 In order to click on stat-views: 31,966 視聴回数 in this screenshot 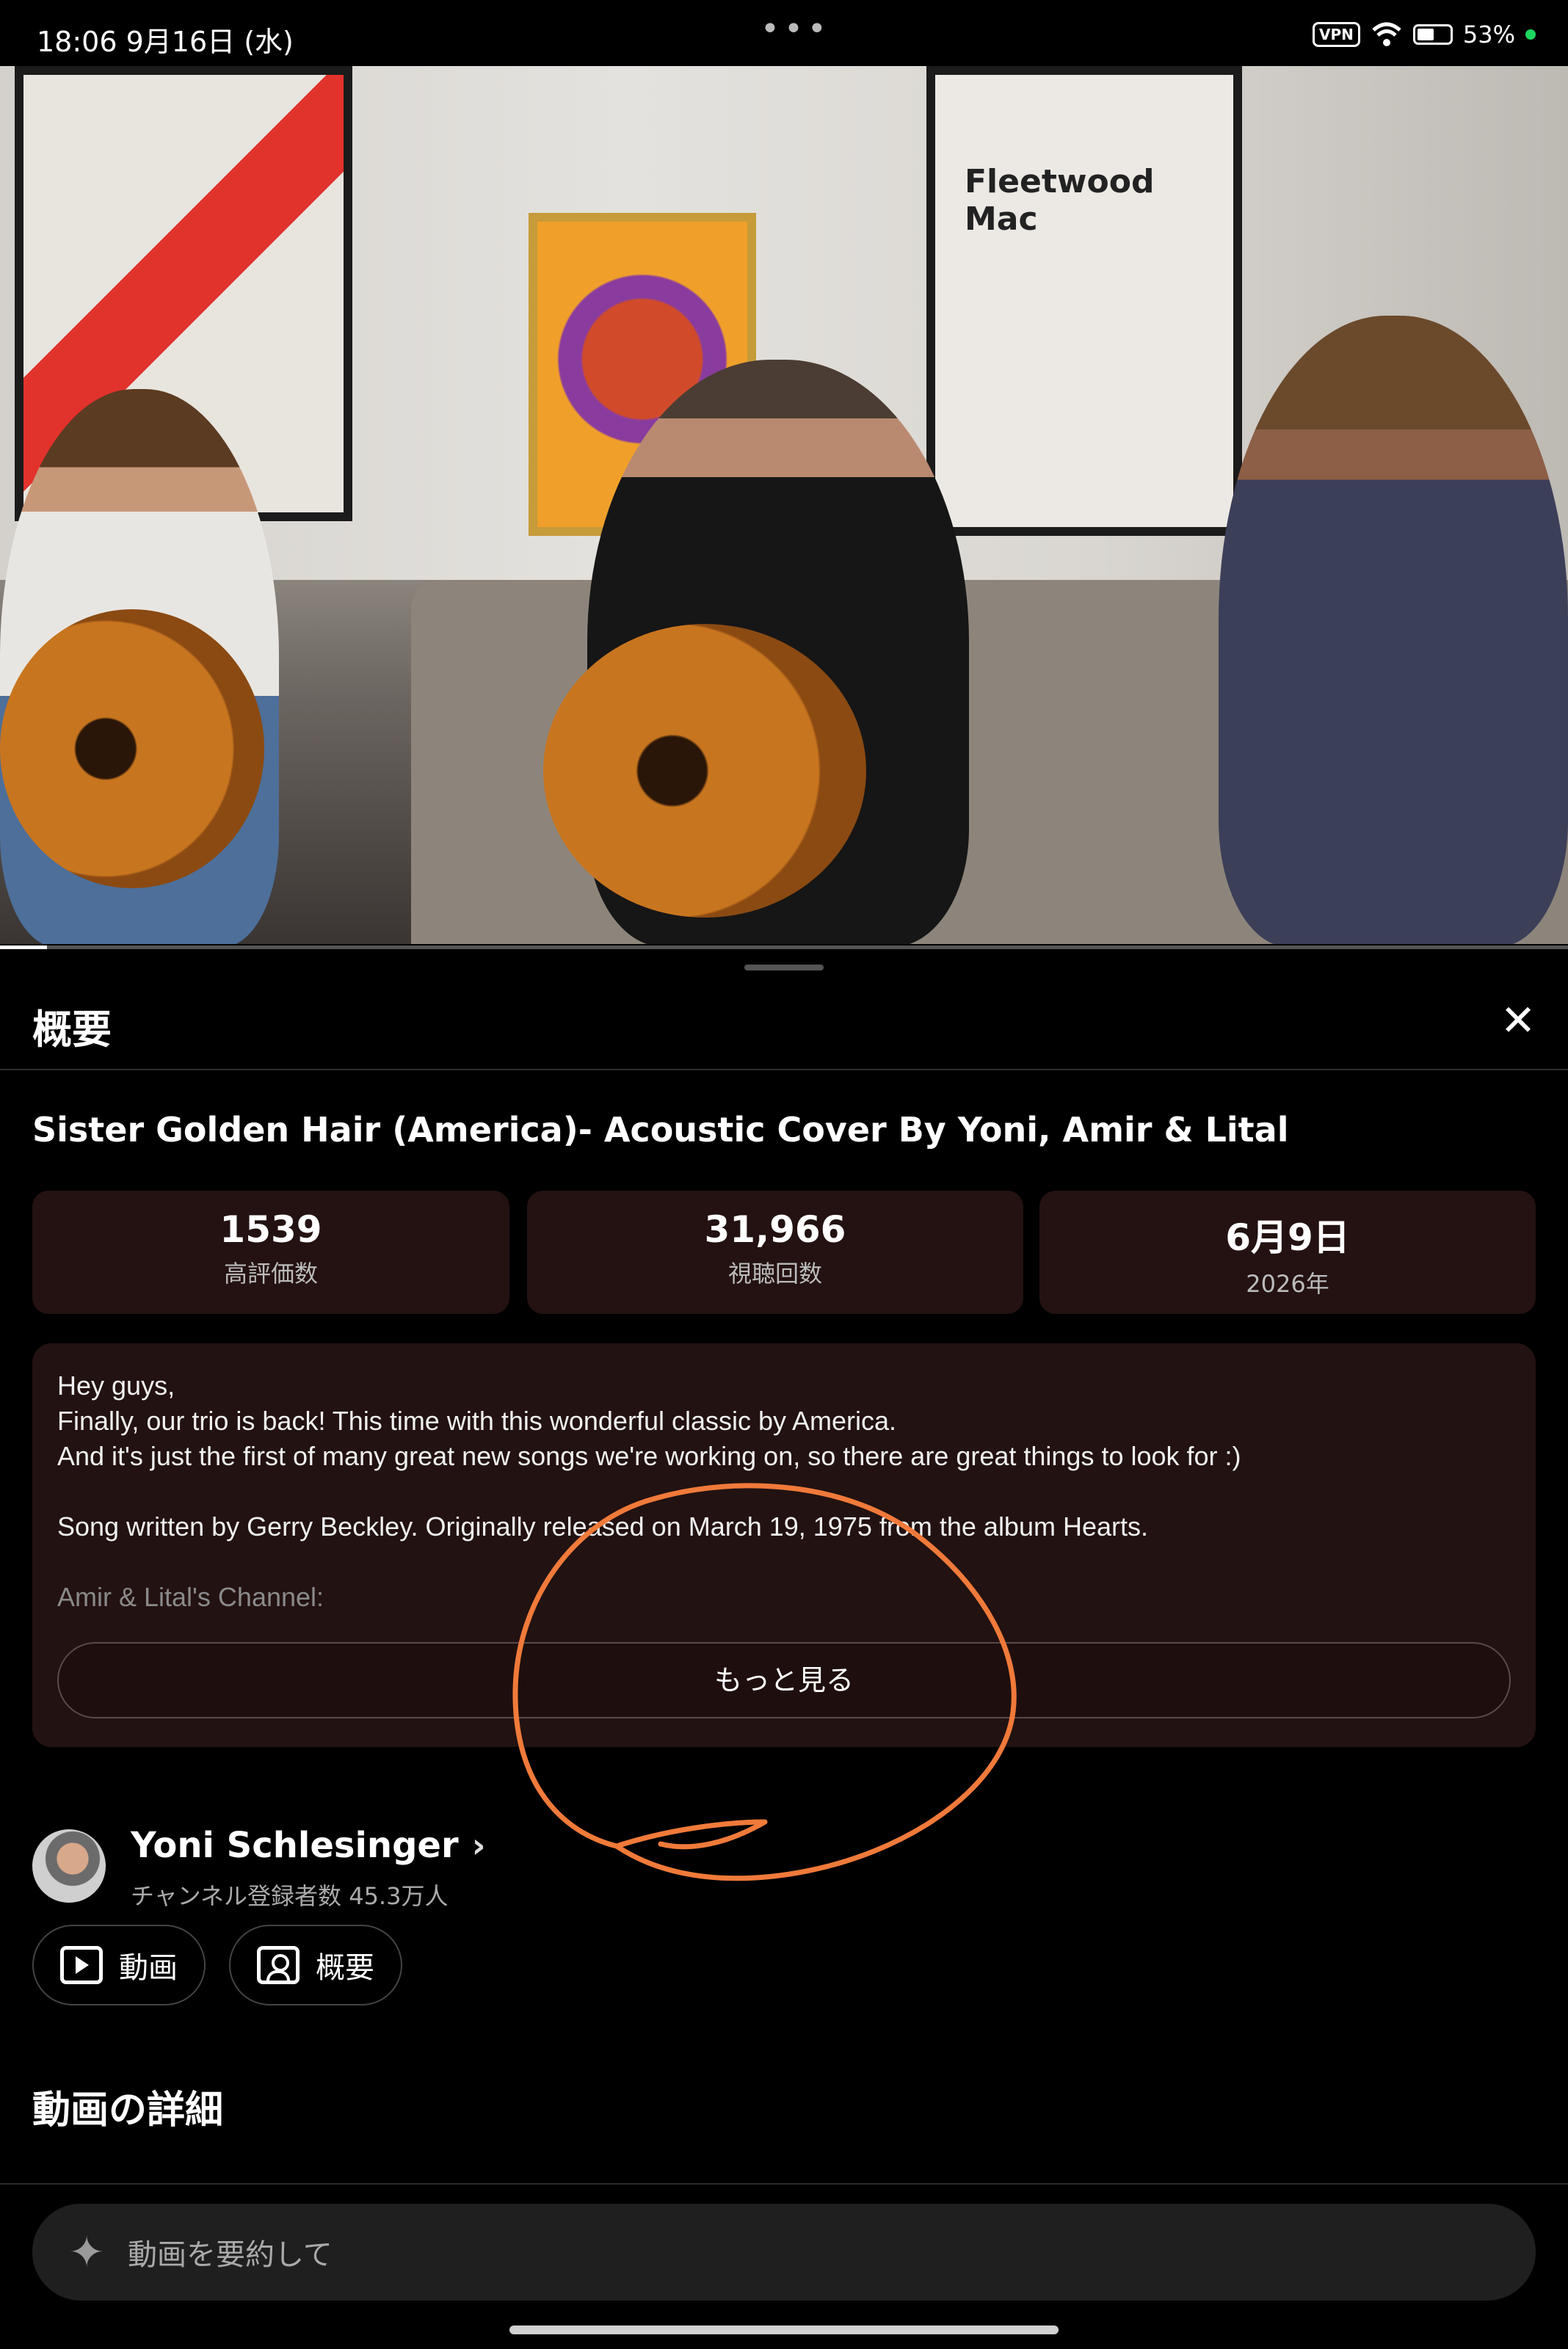, I will do `click(775, 1252)`.